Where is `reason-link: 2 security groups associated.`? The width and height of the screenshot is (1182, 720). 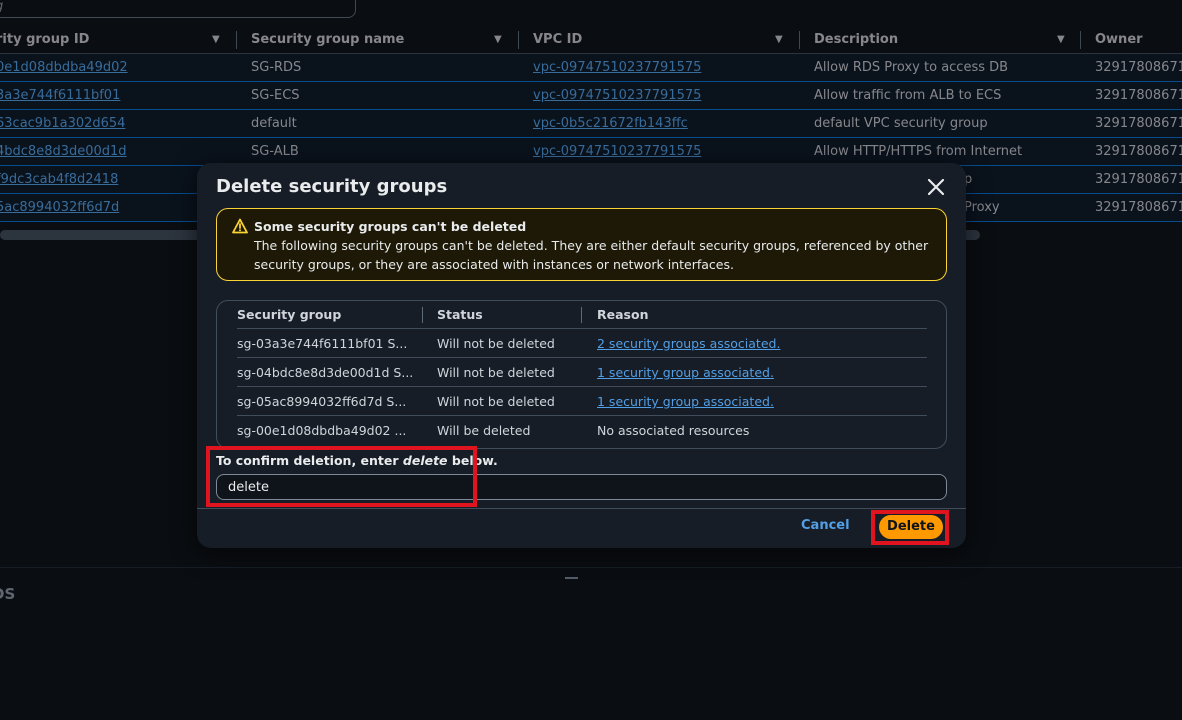 reason-link: 2 security groups associated. is located at coordinates (688, 343).